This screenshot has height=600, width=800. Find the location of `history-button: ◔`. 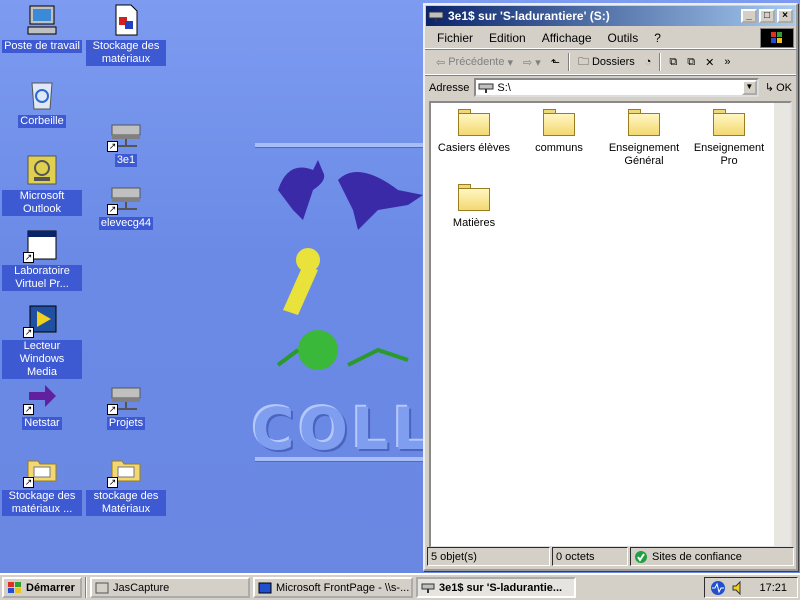

history-button: ◔ is located at coordinates (648, 62).